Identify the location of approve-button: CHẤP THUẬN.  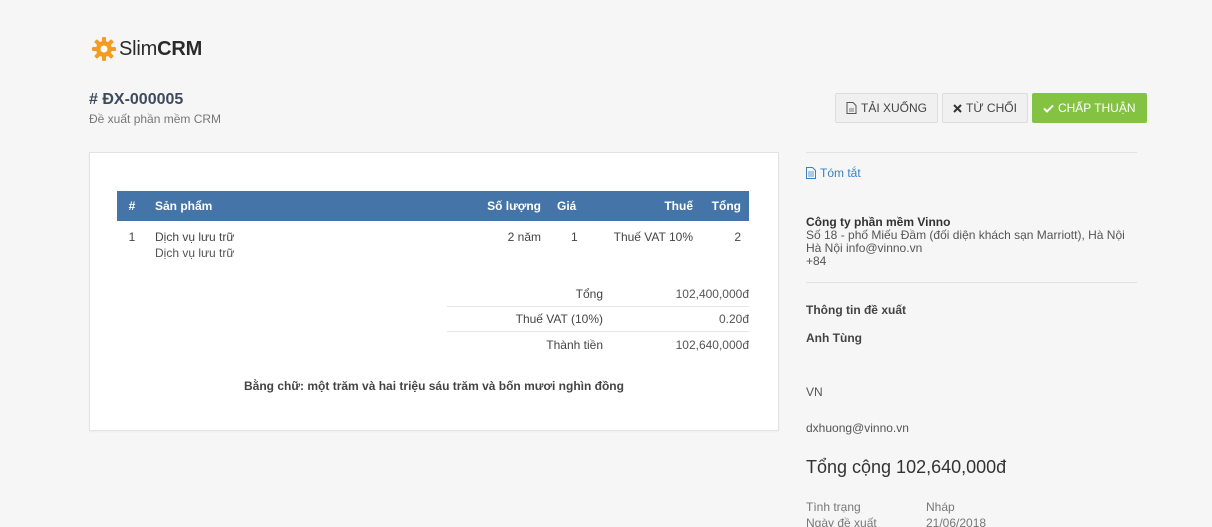
(1089, 108).